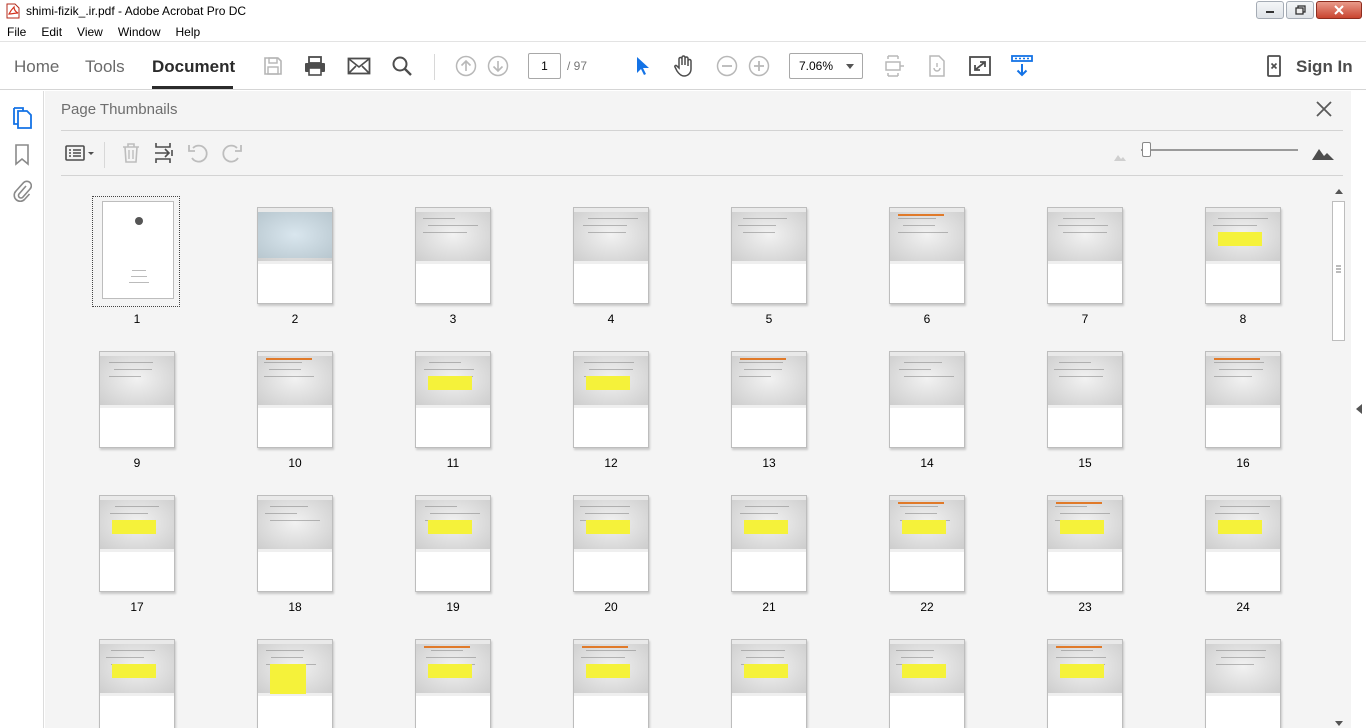 The width and height of the screenshot is (1366, 728). What do you see at coordinates (684, 66) in the screenshot?
I see `hand-icon` at bounding box center [684, 66].